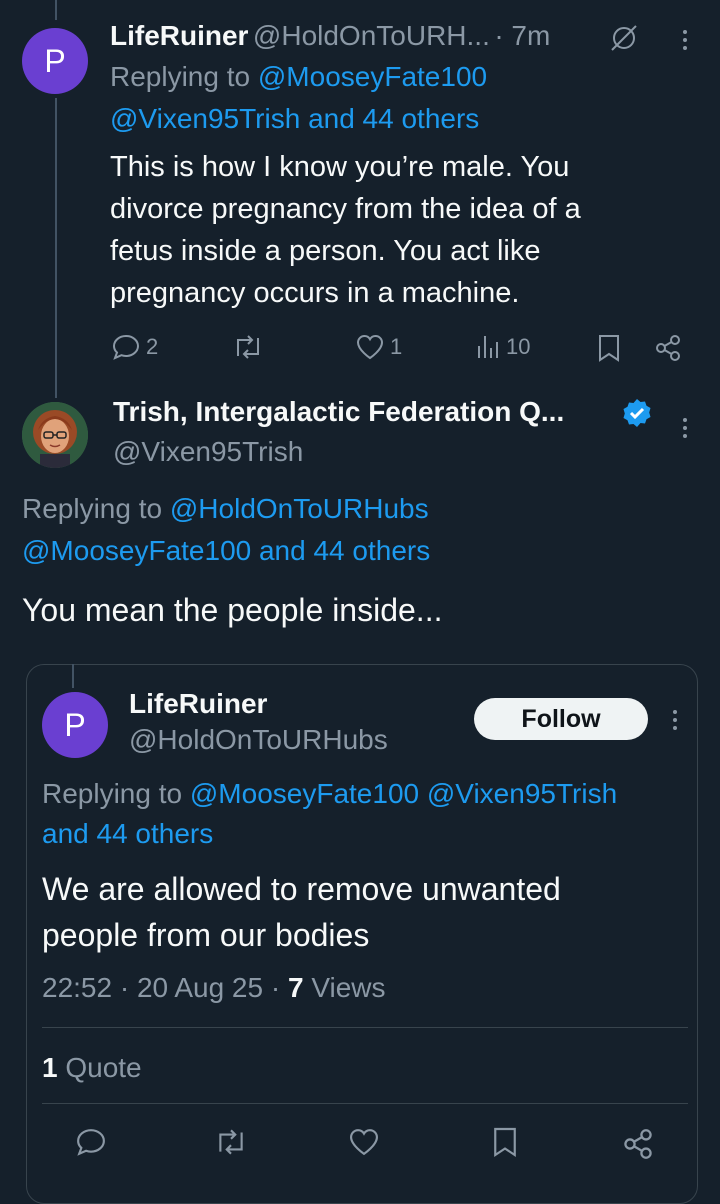 This screenshot has width=720, height=1204. Describe the element at coordinates (488, 347) in the screenshot. I see `views-icon` at that location.